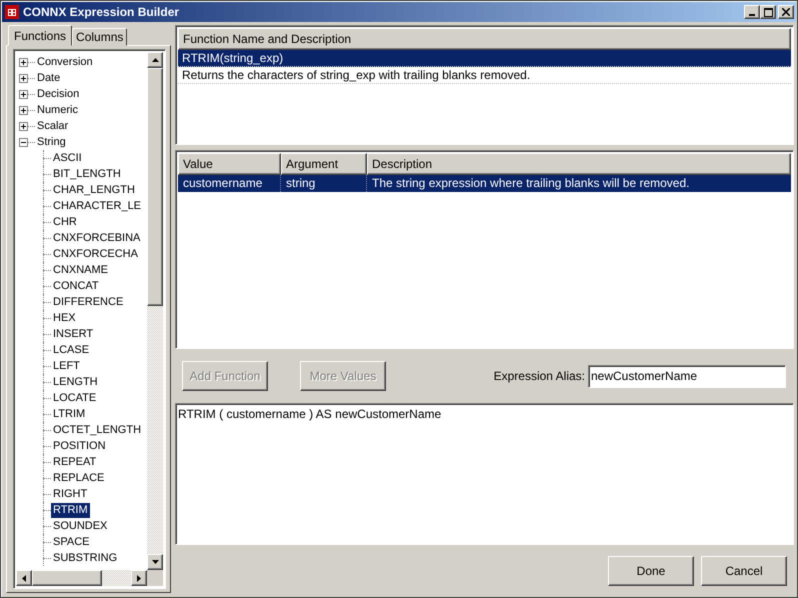  I want to click on tree-item: OCTET_LENGTH, so click(97, 430).